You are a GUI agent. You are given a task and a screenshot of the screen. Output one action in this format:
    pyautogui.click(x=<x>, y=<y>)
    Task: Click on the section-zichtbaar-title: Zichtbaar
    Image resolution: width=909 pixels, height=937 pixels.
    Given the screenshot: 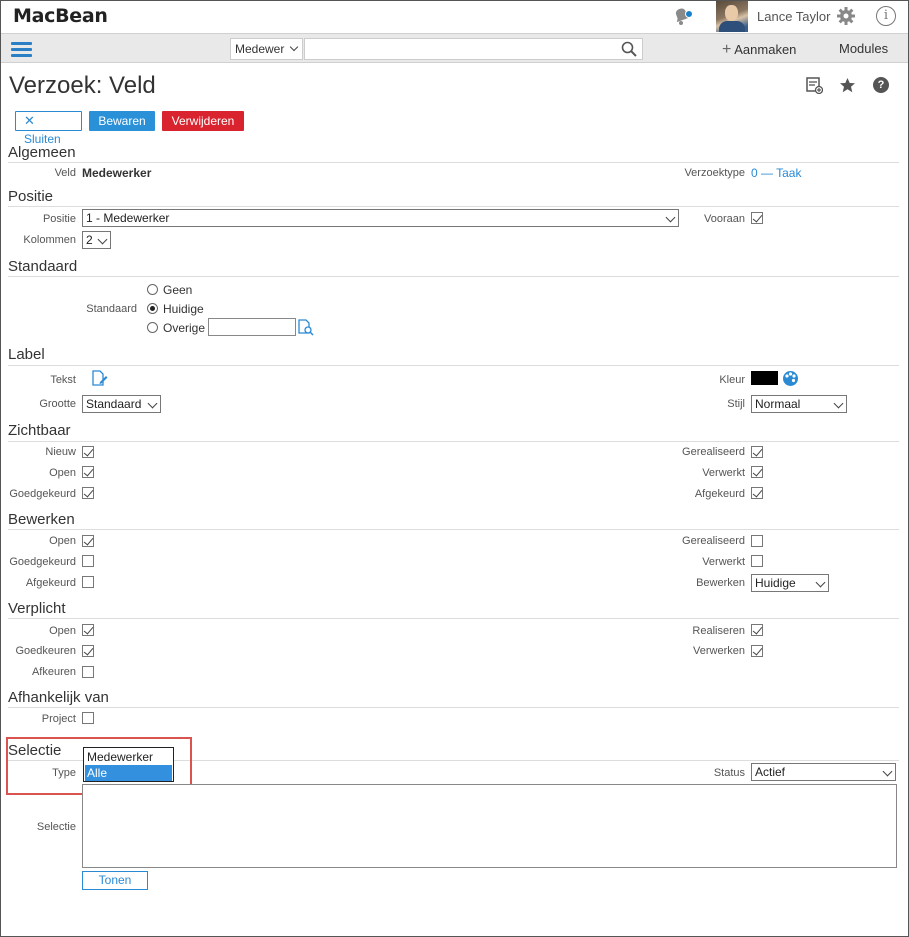 What is the action you would take?
    pyautogui.click(x=39, y=430)
    